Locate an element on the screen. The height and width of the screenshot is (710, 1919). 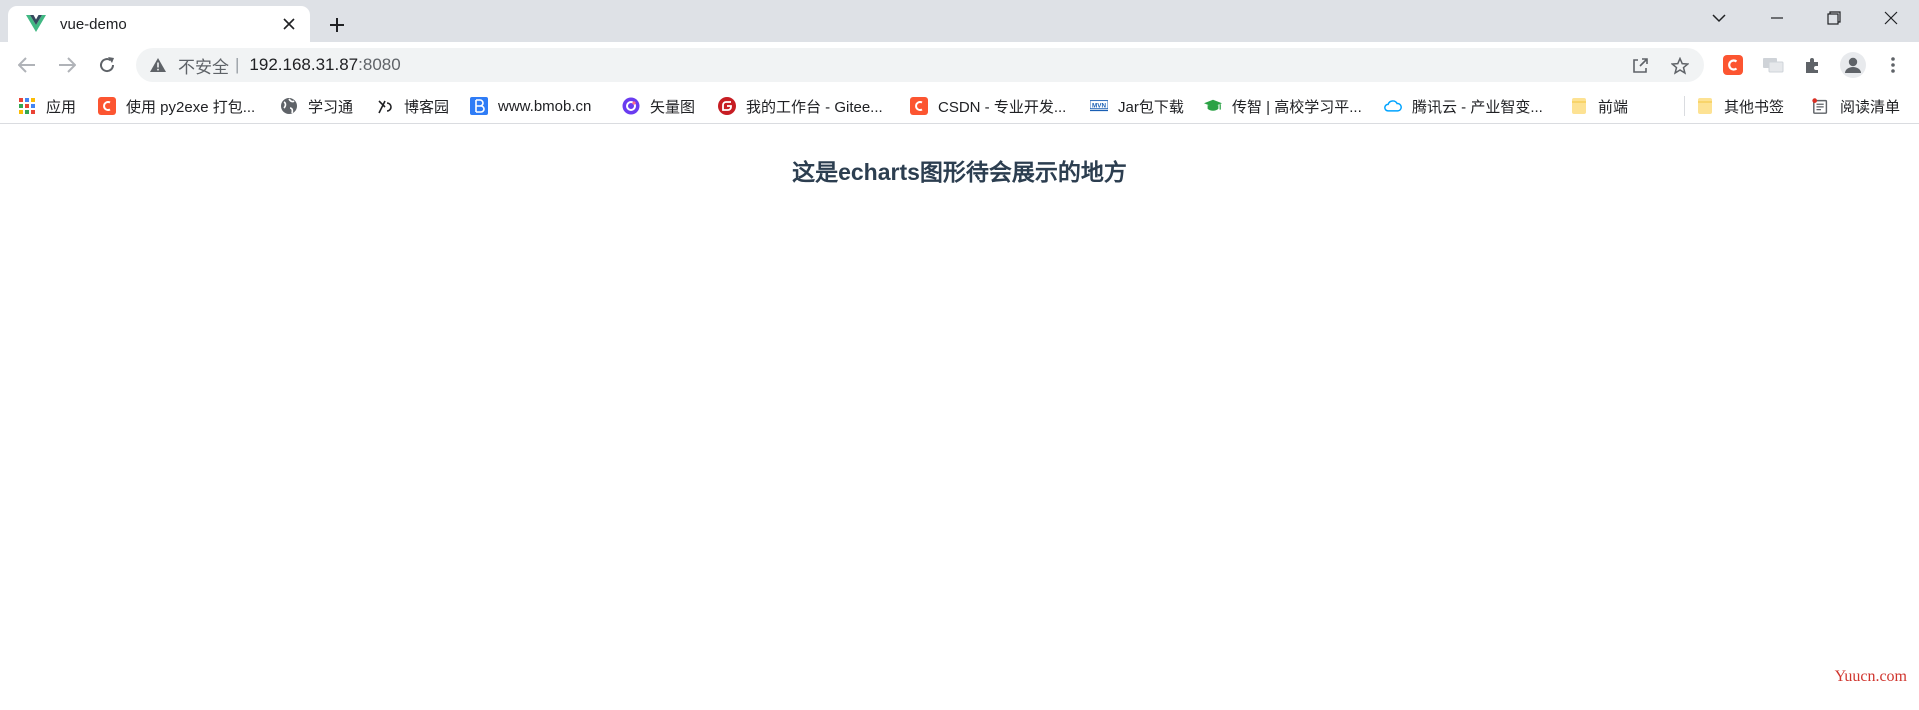
reading-list-icon is located at coordinates (1821, 106).